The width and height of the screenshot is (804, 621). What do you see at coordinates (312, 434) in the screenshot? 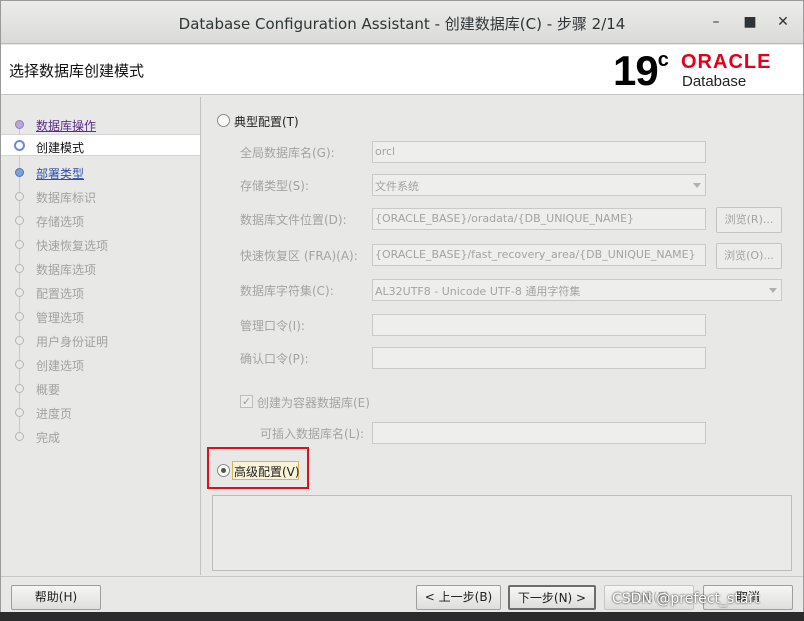
I see `pluggable-db-name-label: 可插入数据库名(L):` at bounding box center [312, 434].